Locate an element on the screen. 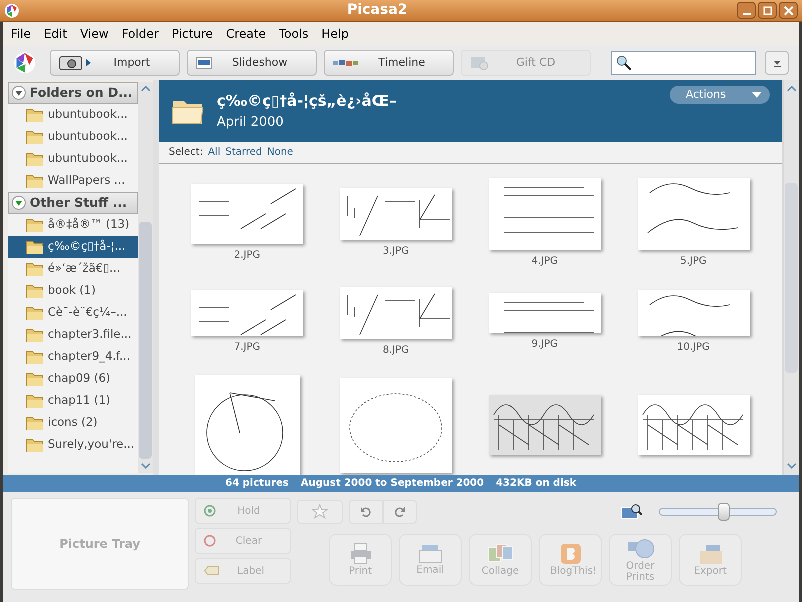 This screenshot has width=802, height=602. rotate-right-button is located at coordinates (400, 512).